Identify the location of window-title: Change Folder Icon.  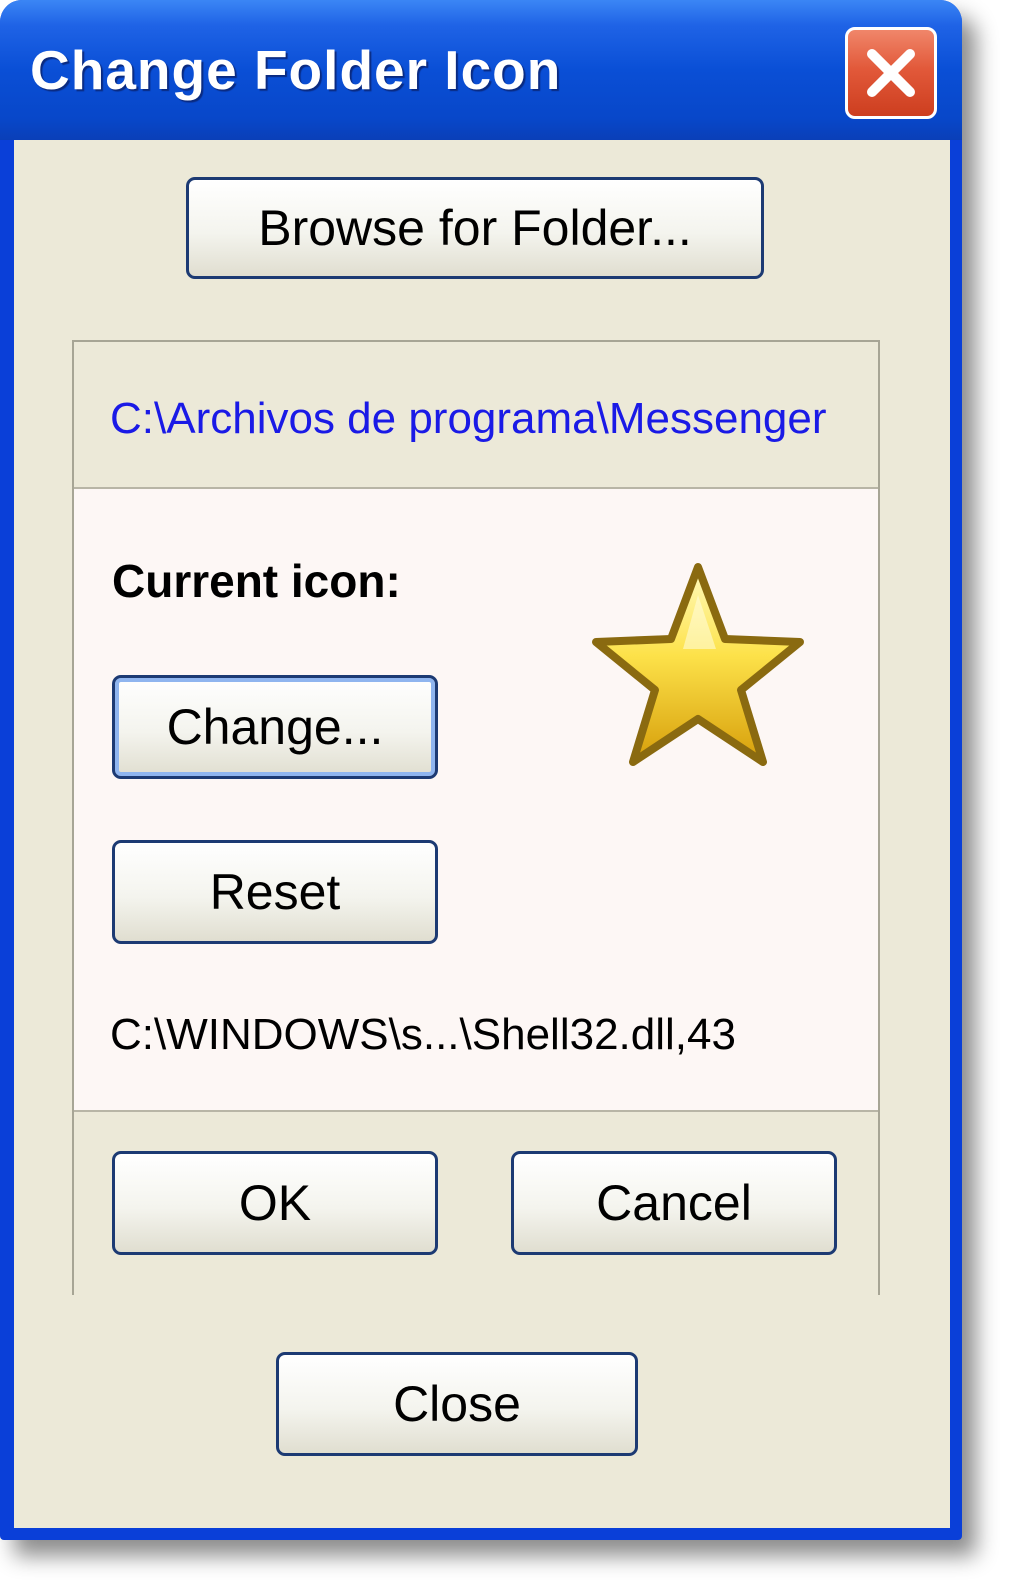
(296, 70).